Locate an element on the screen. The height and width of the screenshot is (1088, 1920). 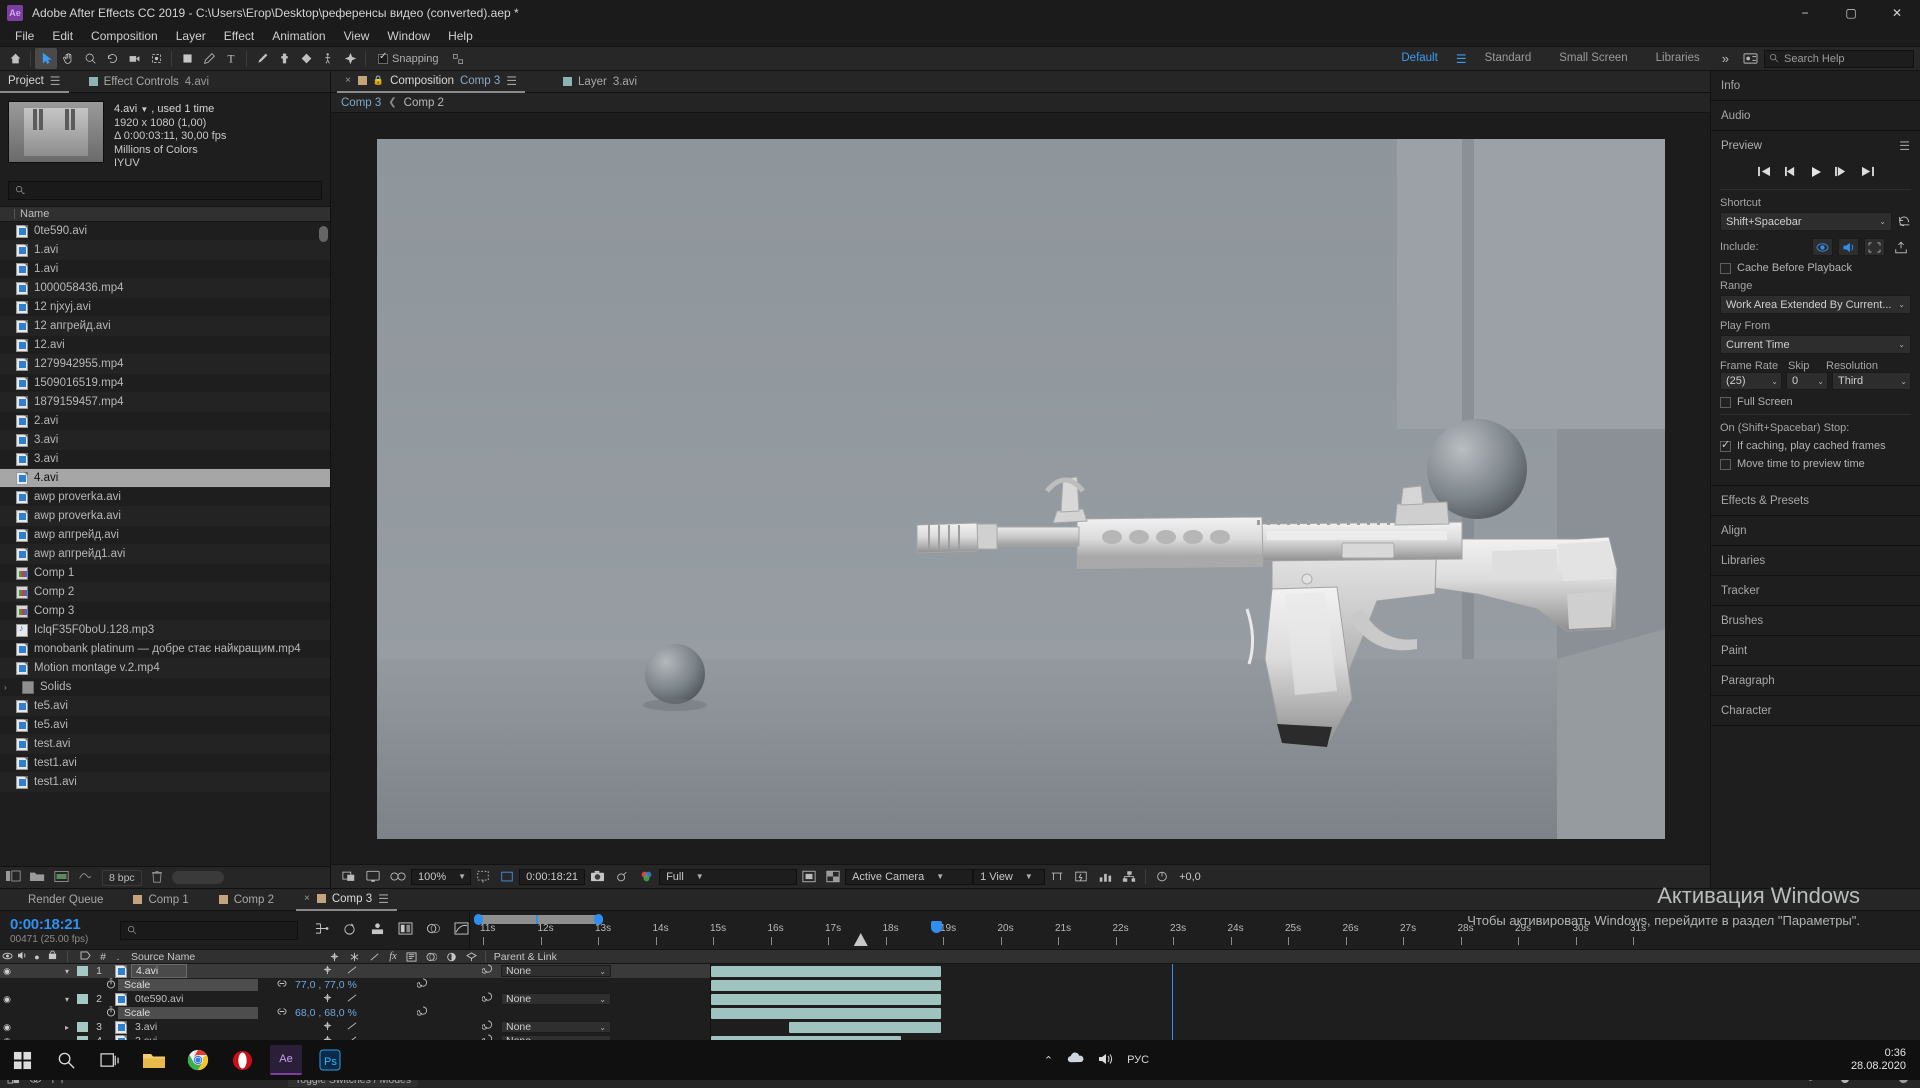
checkerboard-icon is located at coordinates (833, 877).